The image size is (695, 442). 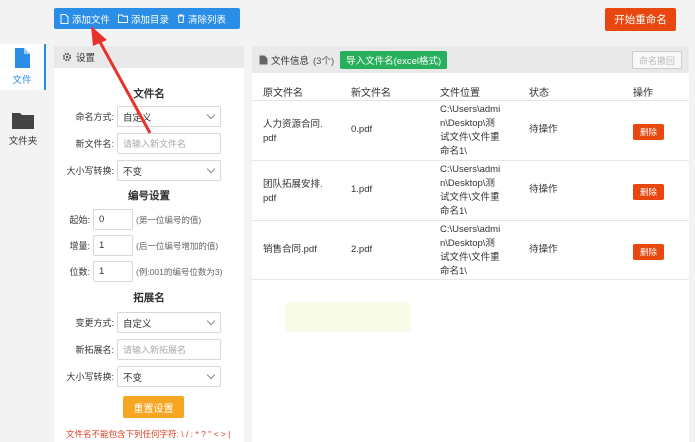 What do you see at coordinates (347, 317) in the screenshot?
I see `faded-overlay` at bounding box center [347, 317].